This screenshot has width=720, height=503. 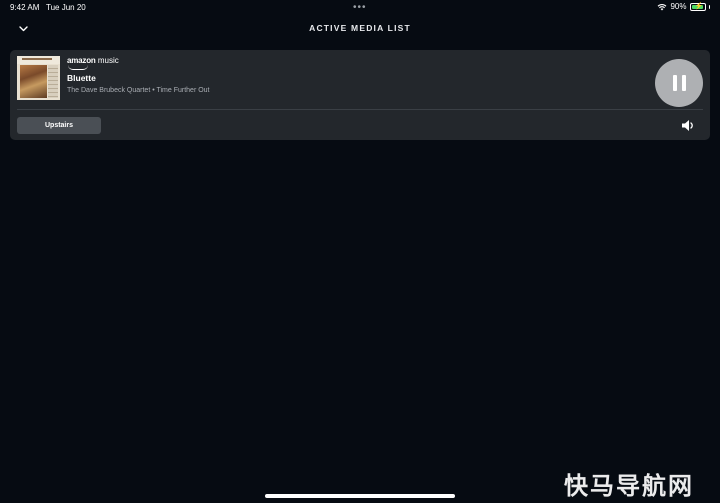 What do you see at coordinates (678, 6) in the screenshot?
I see `battery-percent: 90%` at bounding box center [678, 6].